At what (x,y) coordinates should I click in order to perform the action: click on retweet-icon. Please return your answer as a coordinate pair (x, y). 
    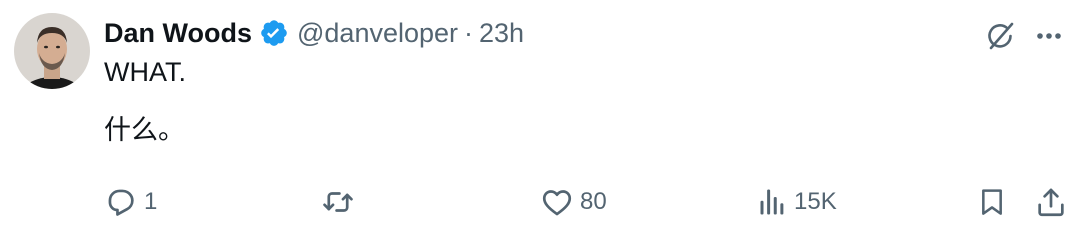
    Looking at the image, I should click on (338, 202).